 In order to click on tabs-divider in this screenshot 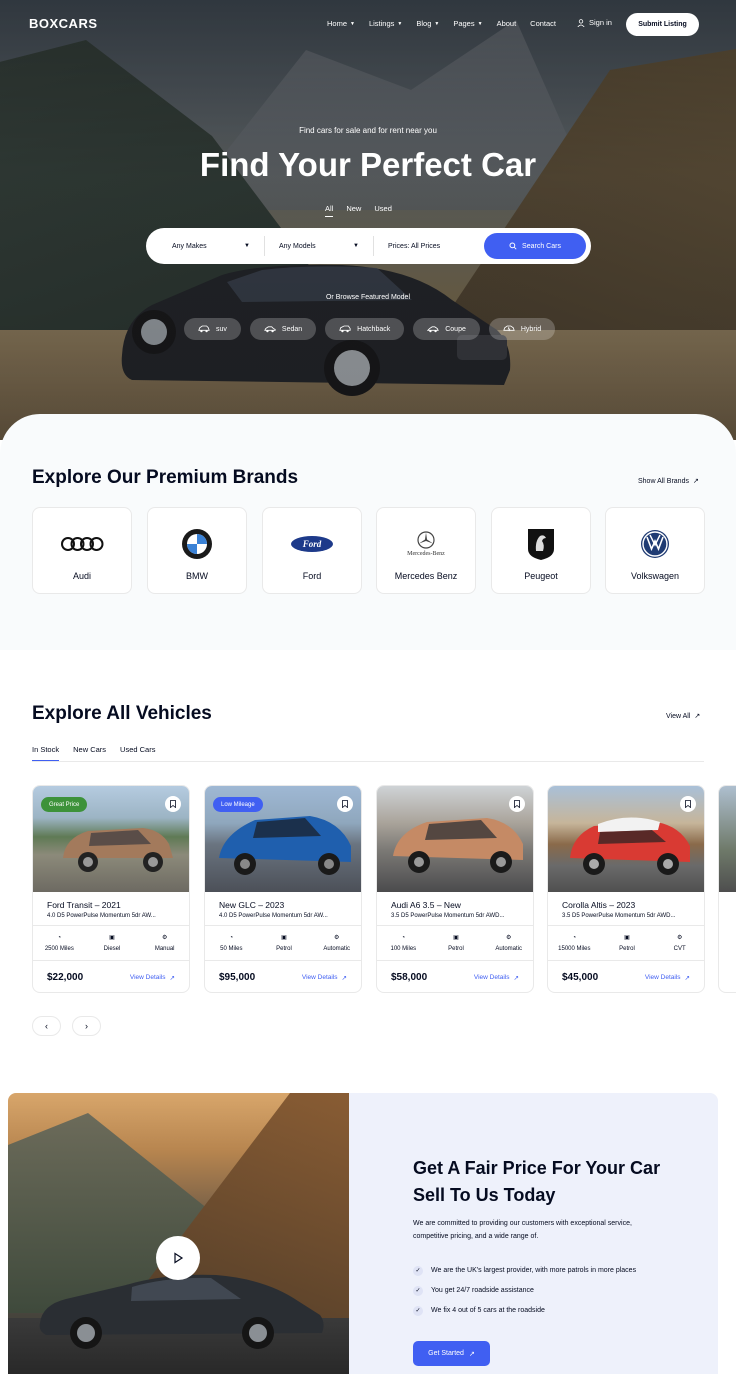, I will do `click(368, 761)`.